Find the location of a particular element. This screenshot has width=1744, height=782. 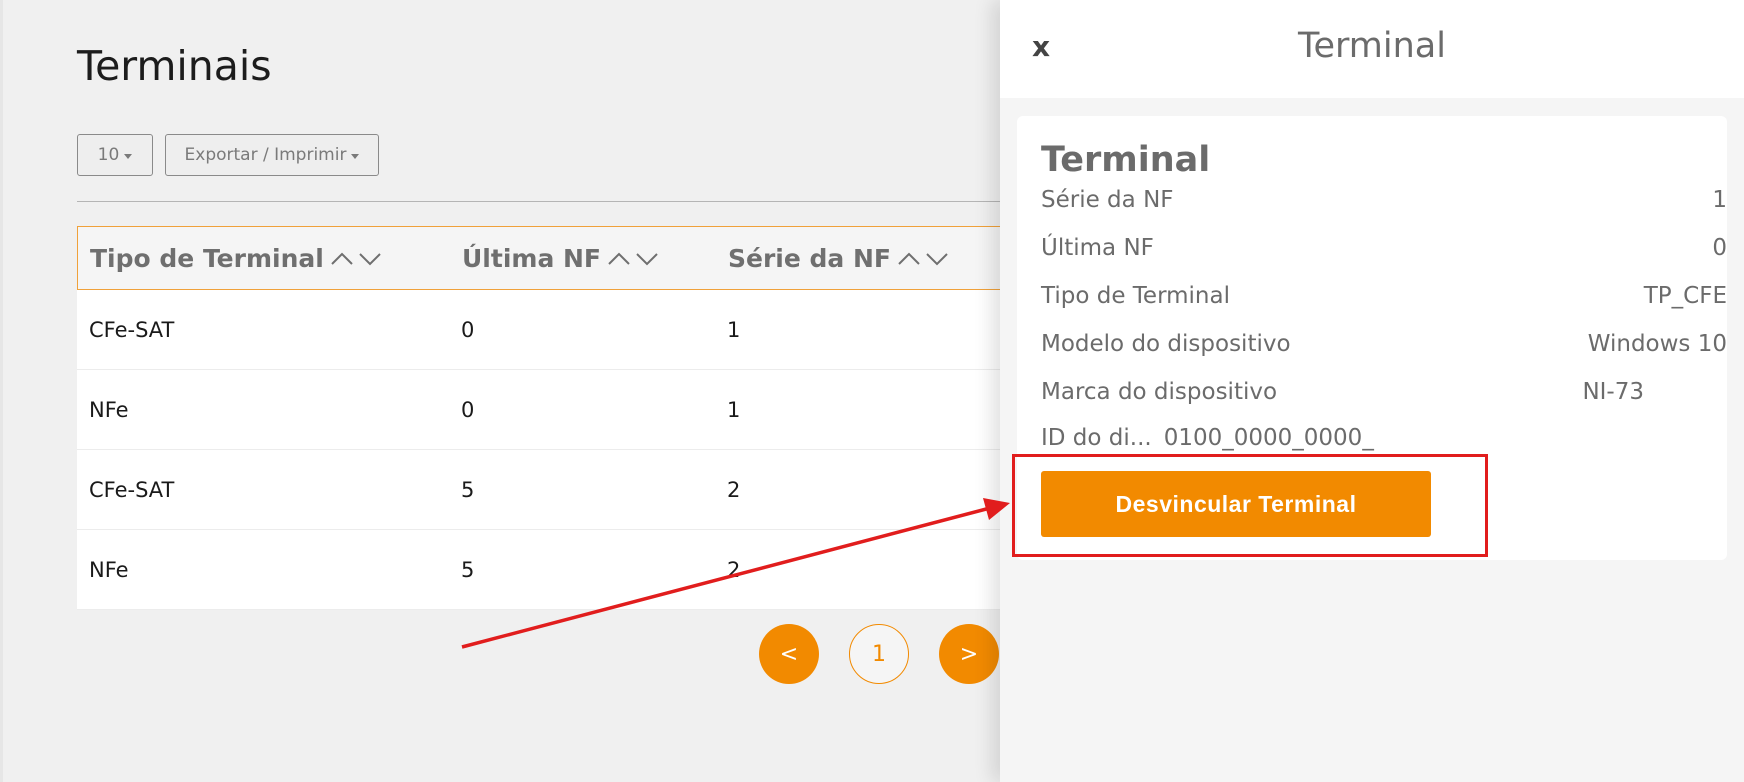

next-page-button: > is located at coordinates (969, 654).